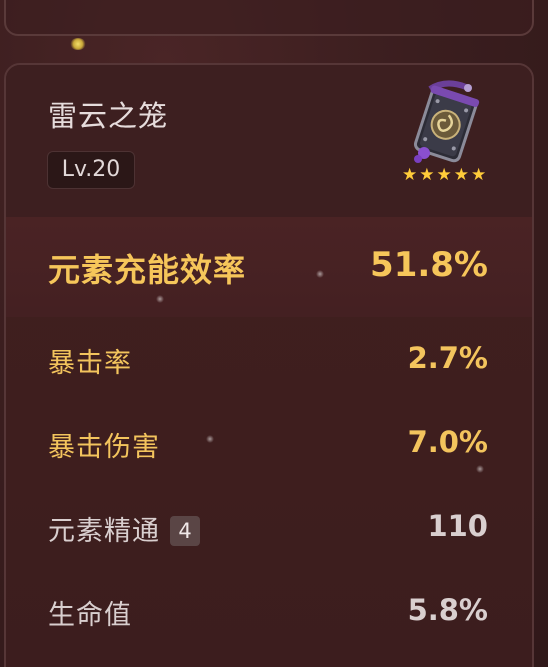 This screenshot has width=548, height=667. What do you see at coordinates (269, 443) in the screenshot?
I see `sub-stat-row: 暴击伤害 7.0%` at bounding box center [269, 443].